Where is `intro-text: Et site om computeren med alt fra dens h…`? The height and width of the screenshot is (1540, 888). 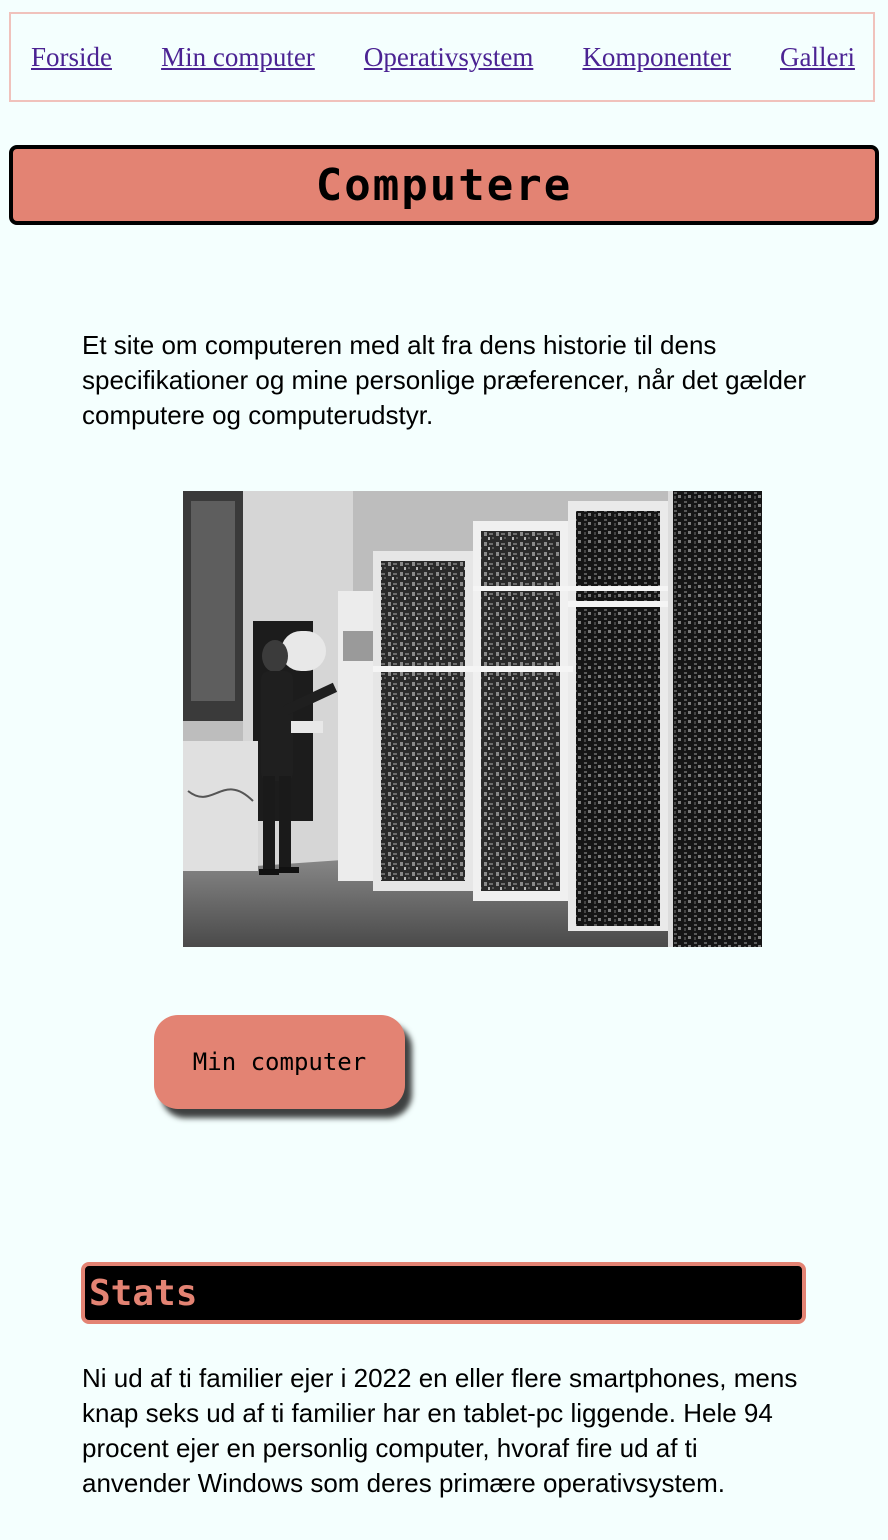 intro-text: Et site om computeren med alt fra dens h… is located at coordinates (444, 380).